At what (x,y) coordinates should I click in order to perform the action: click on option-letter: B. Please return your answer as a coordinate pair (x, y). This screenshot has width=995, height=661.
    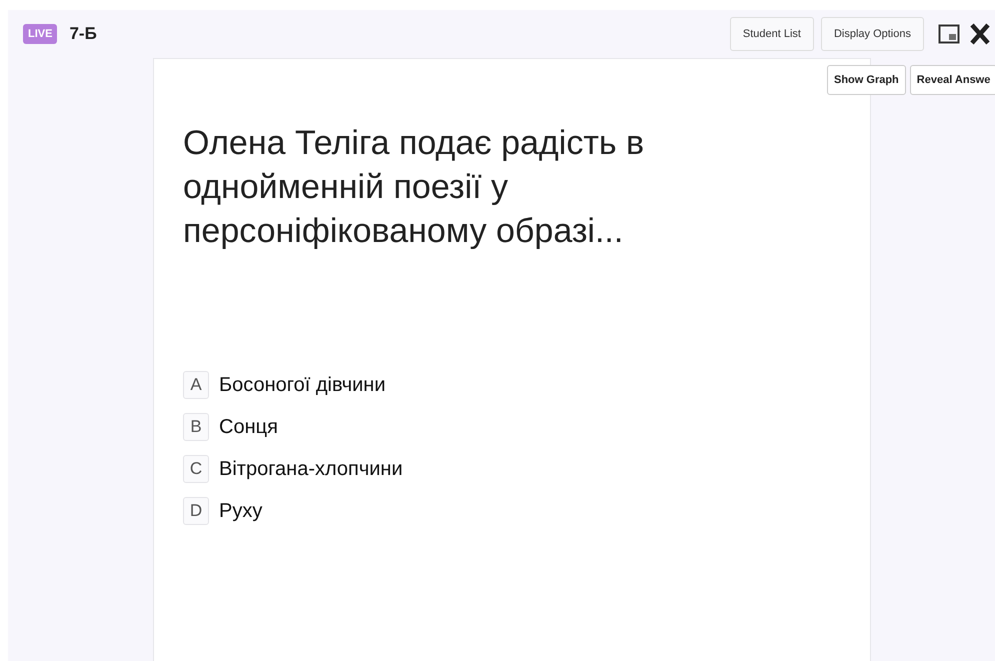
    Looking at the image, I should click on (196, 427).